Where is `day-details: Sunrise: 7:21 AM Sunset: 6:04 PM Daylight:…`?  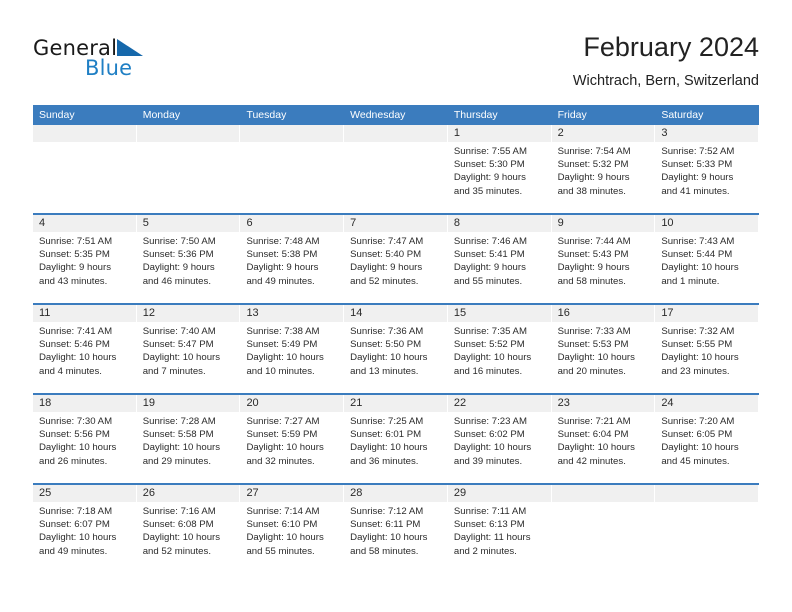 day-details: Sunrise: 7:21 AM Sunset: 6:04 PM Daylight:… is located at coordinates (603, 440).